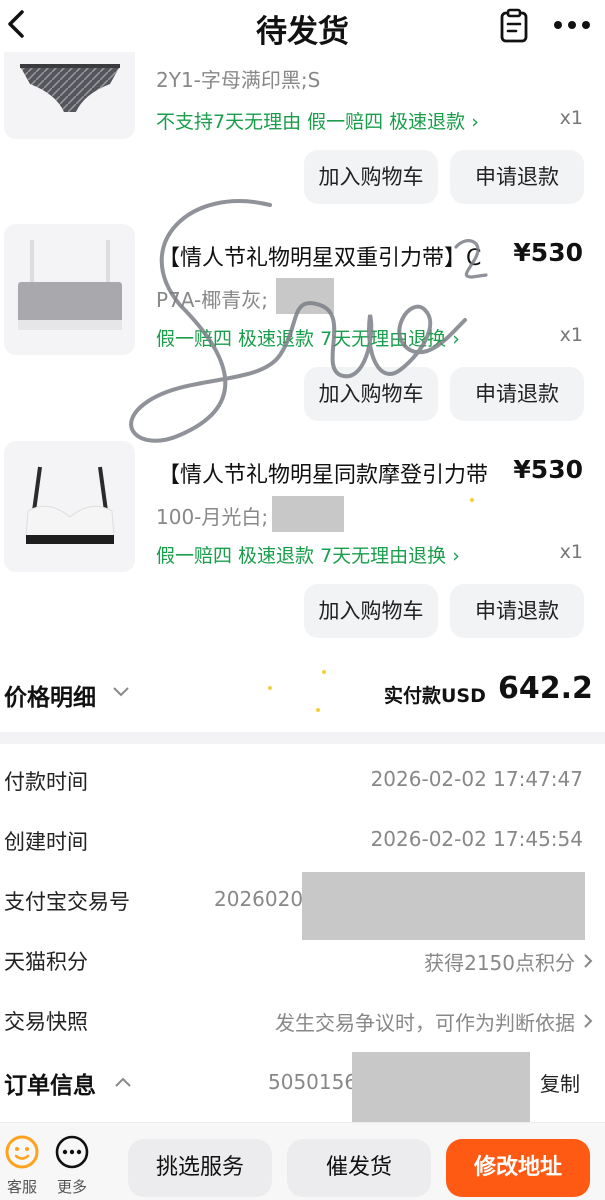 This screenshot has width=605, height=1200. What do you see at coordinates (46, 962) in the screenshot?
I see `tmall-points-label: 天猫积分` at bounding box center [46, 962].